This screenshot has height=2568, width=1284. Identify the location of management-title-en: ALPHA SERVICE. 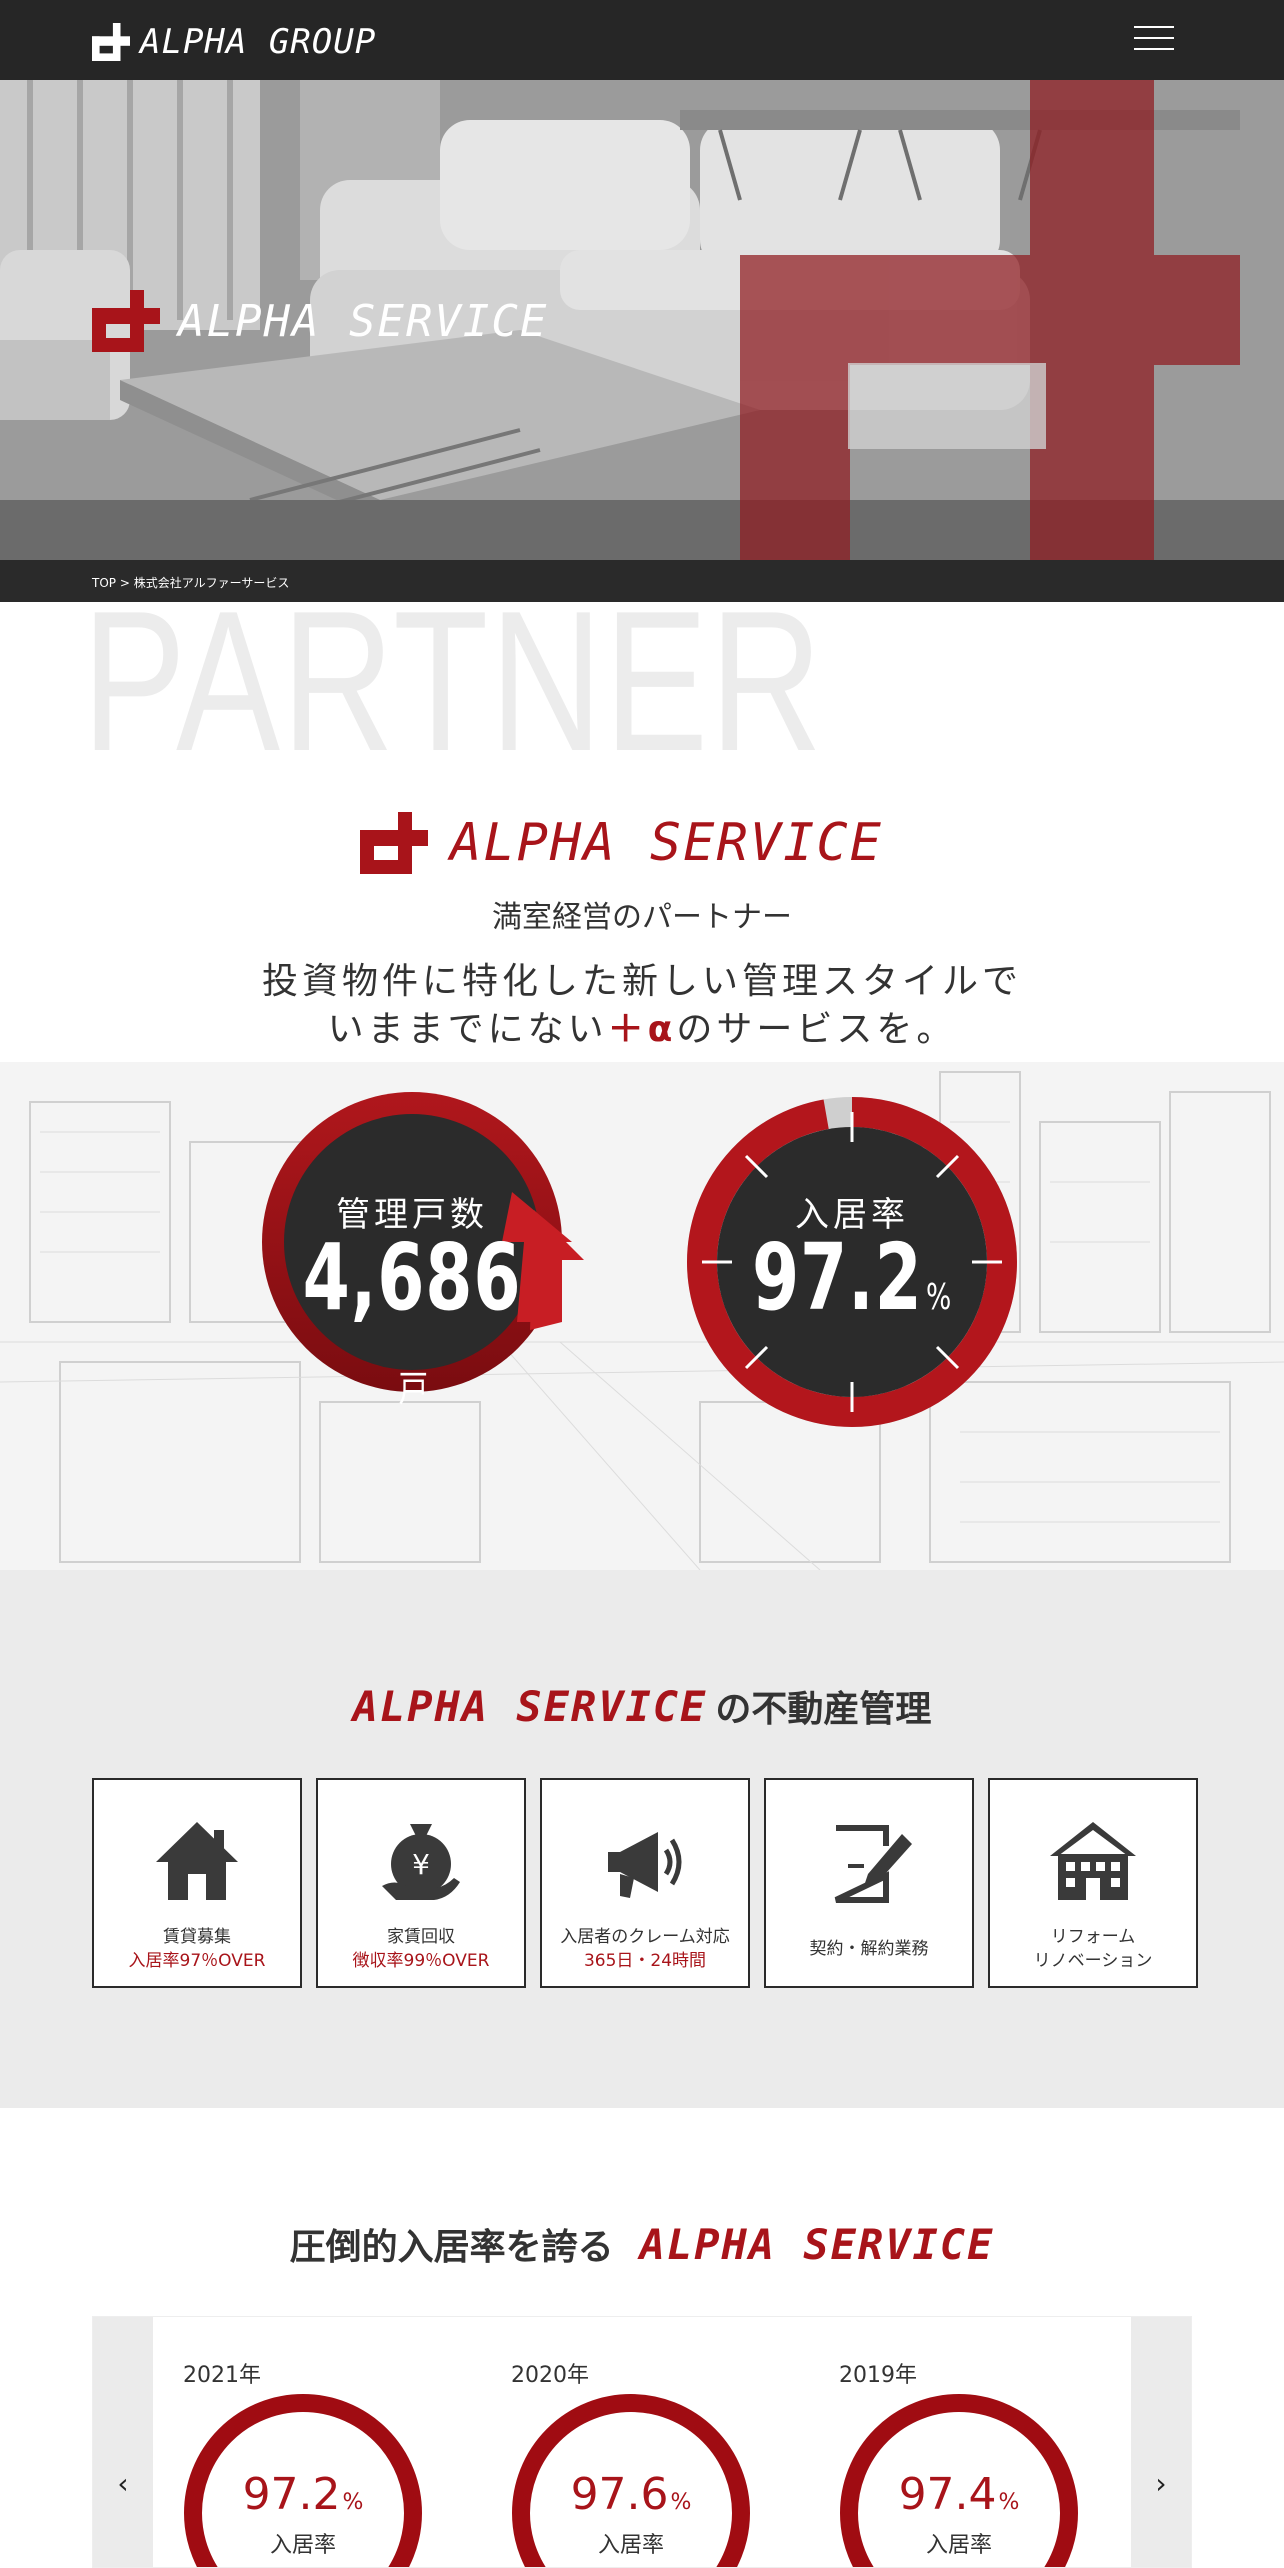
(530, 1706).